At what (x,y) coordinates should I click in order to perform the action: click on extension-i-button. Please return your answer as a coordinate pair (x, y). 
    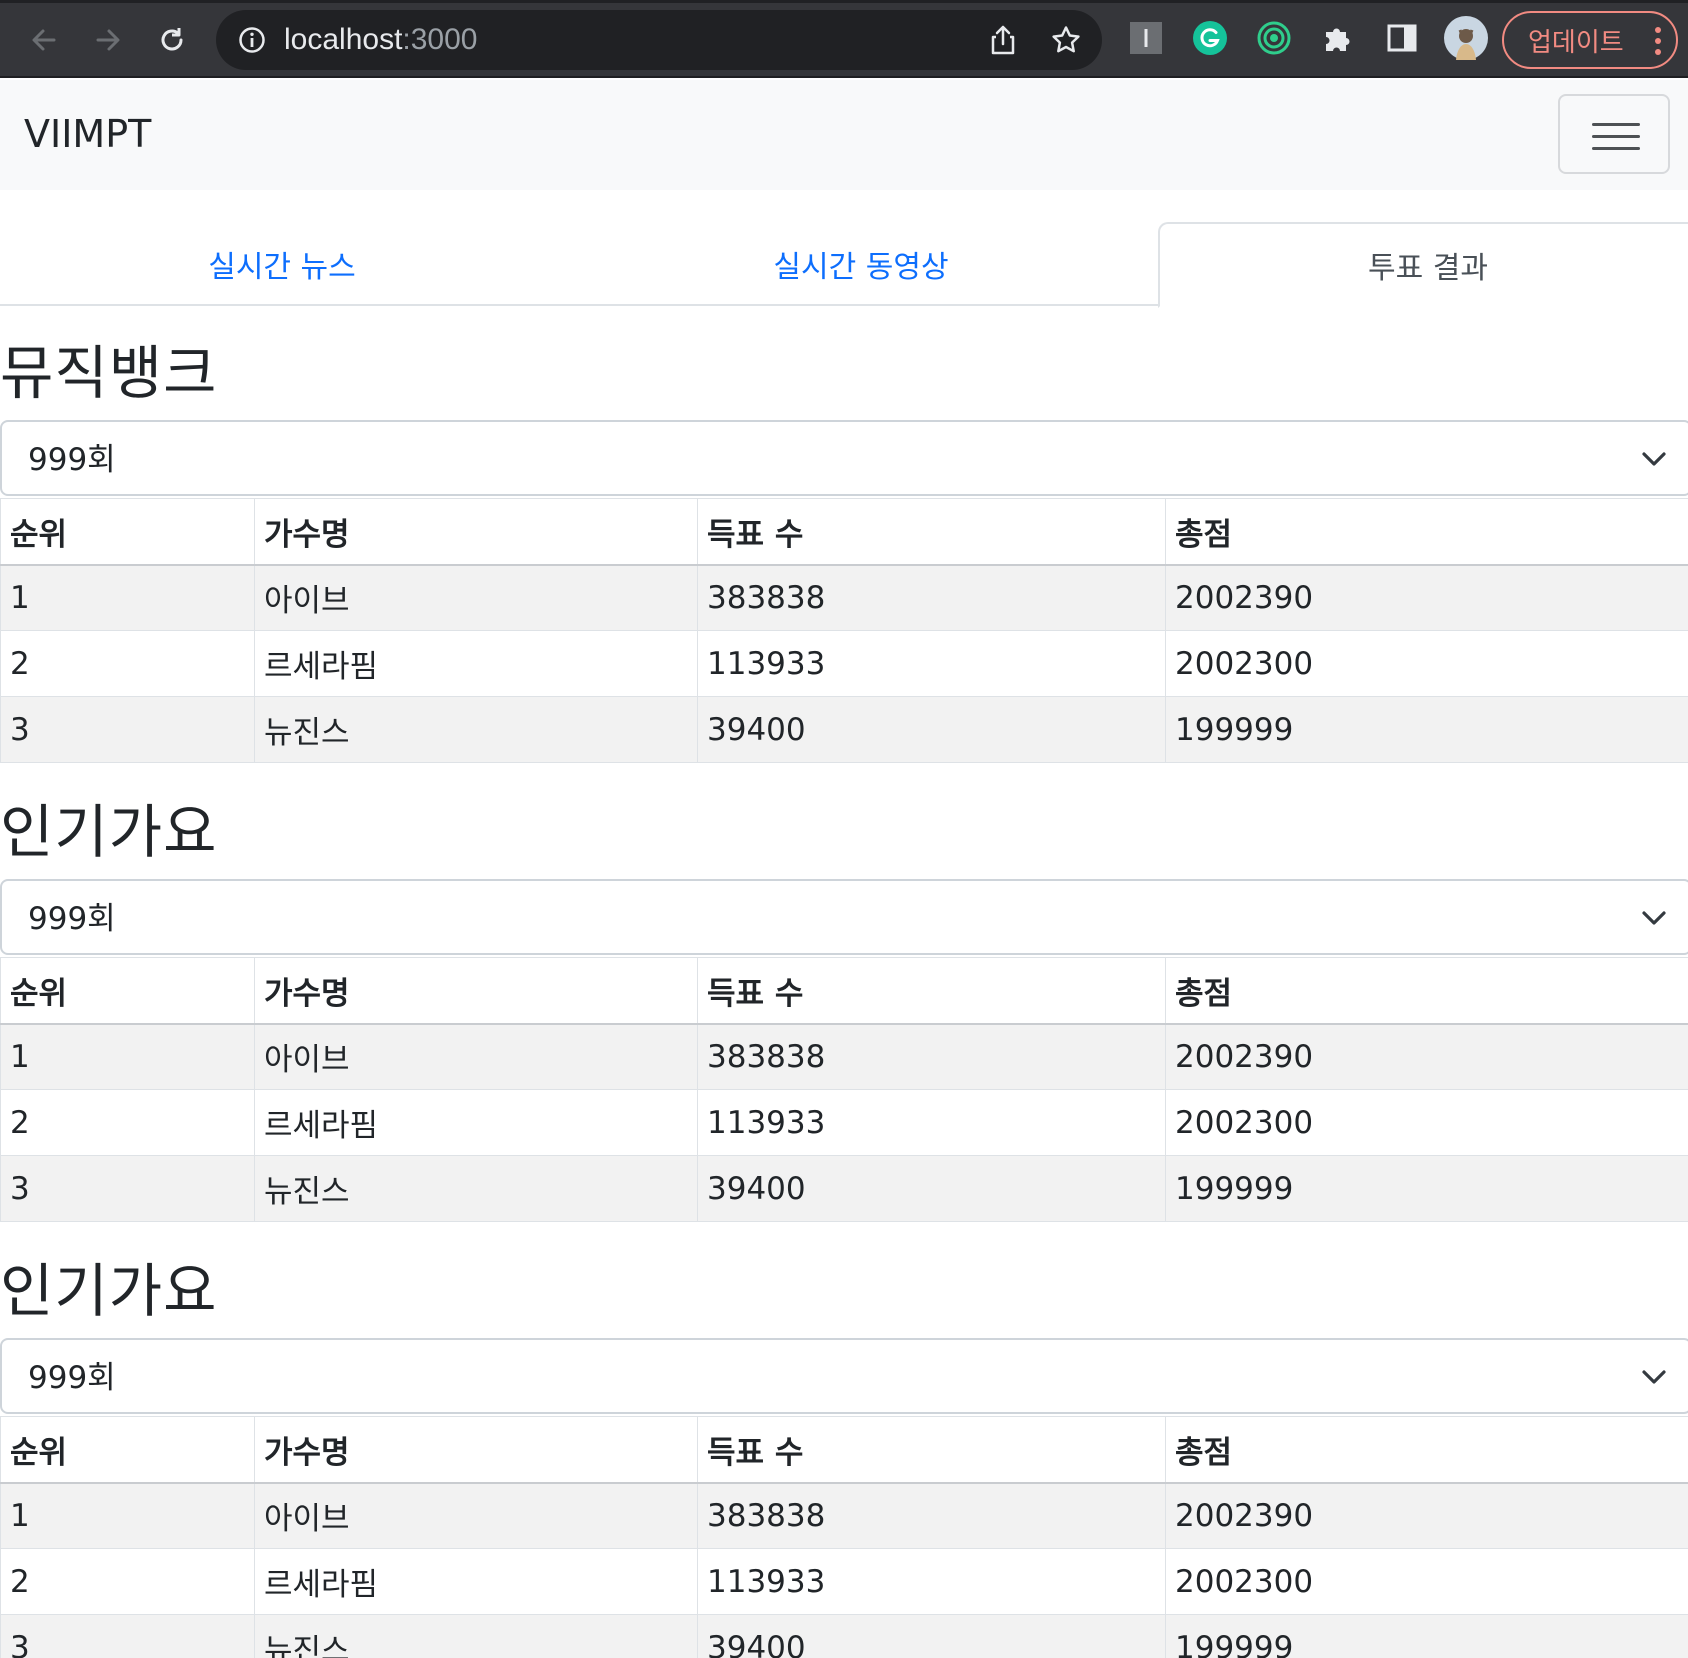
    Looking at the image, I should click on (1146, 38).